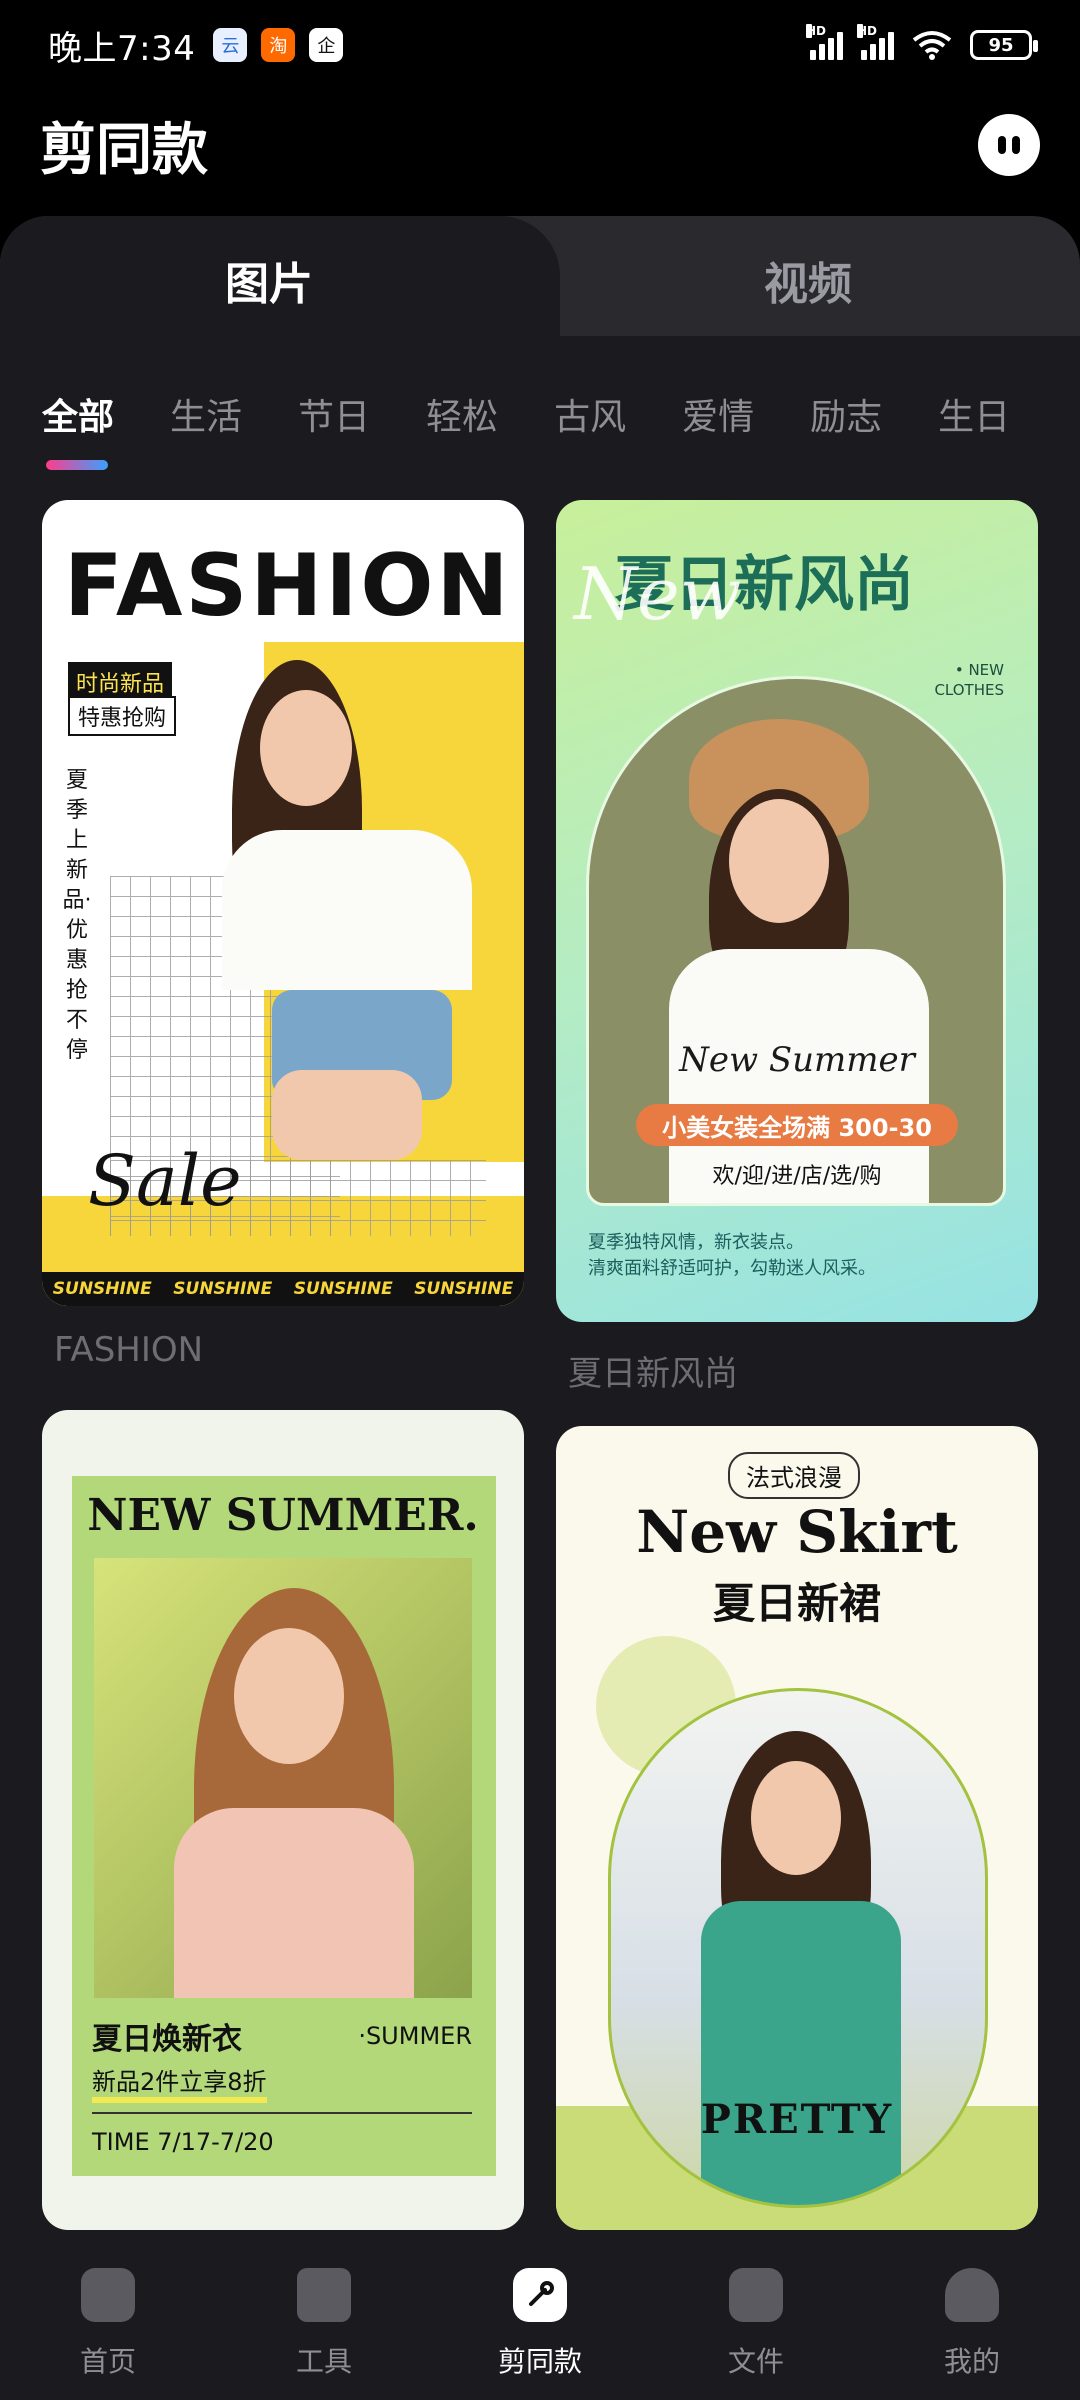 This screenshot has width=1080, height=2400. Describe the element at coordinates (415, 2036) in the screenshot. I see `poster-tagline: ·SUMMER` at that location.